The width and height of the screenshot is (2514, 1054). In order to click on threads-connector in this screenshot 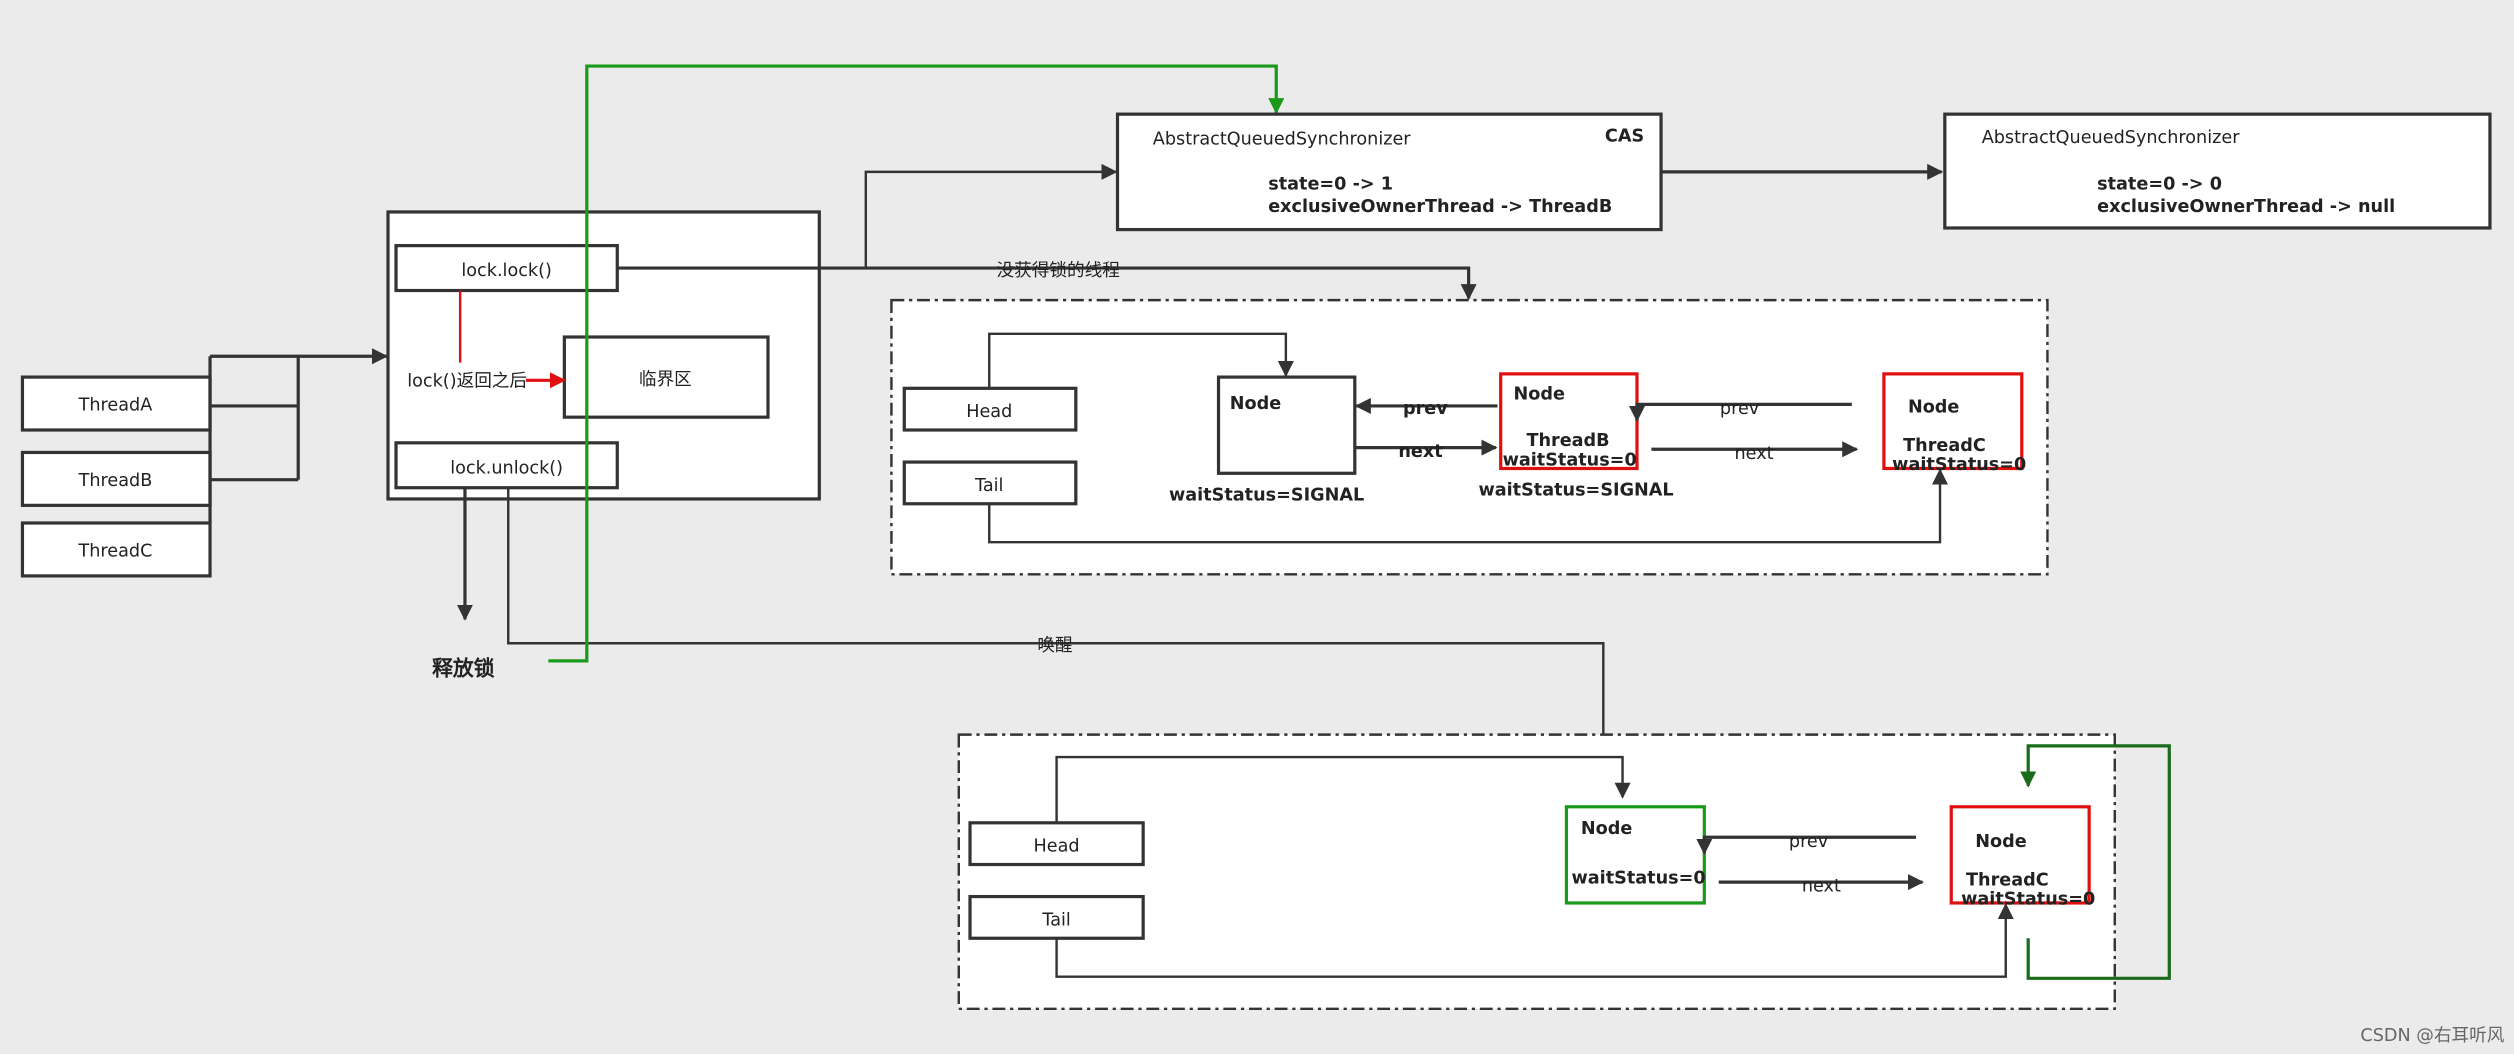, I will do `click(297, 439)`.